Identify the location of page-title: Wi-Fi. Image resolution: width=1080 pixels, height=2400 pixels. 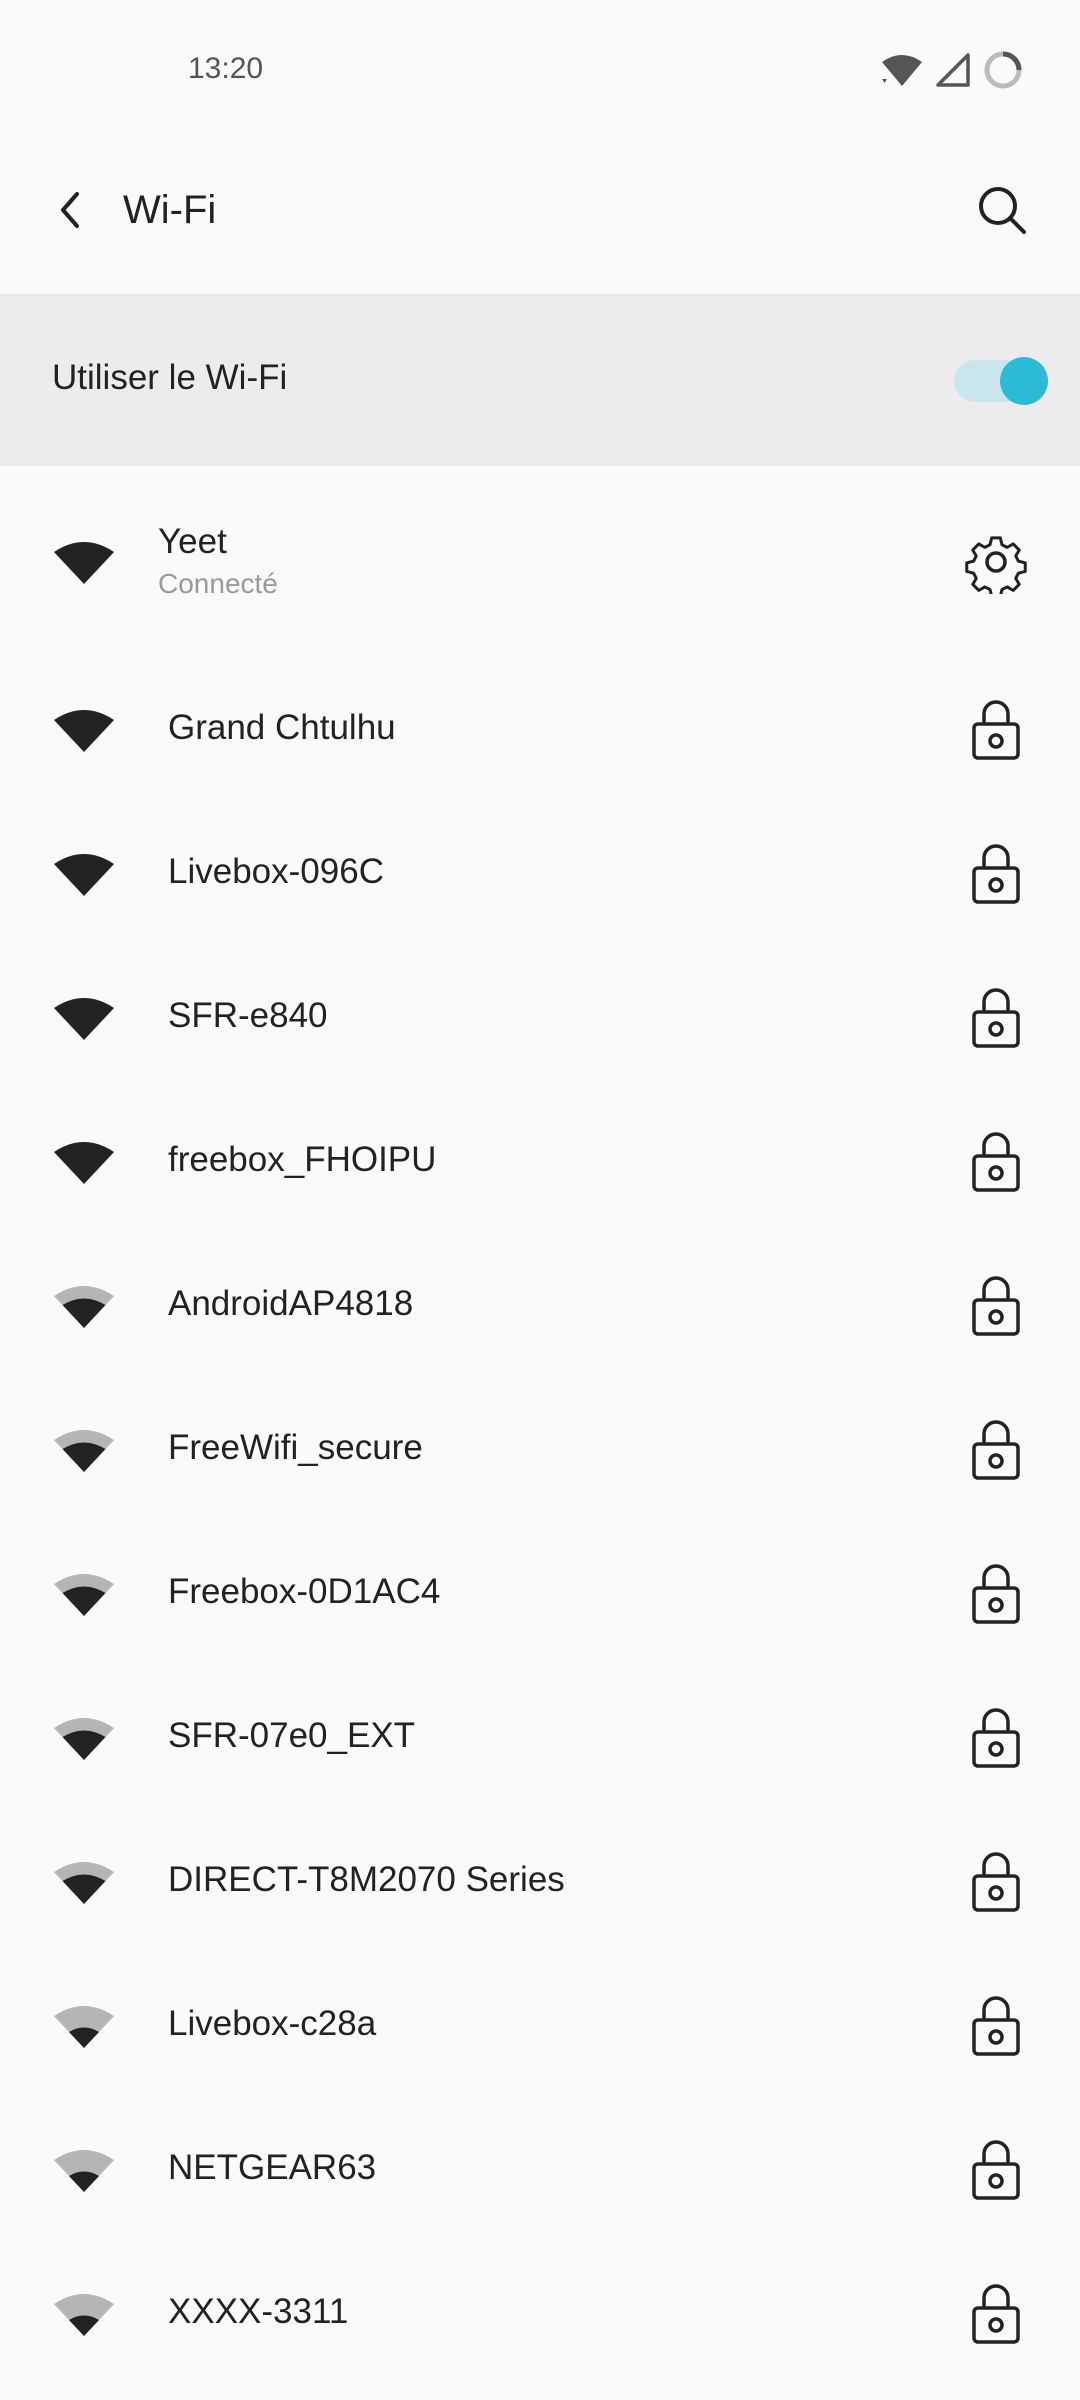
(170, 210).